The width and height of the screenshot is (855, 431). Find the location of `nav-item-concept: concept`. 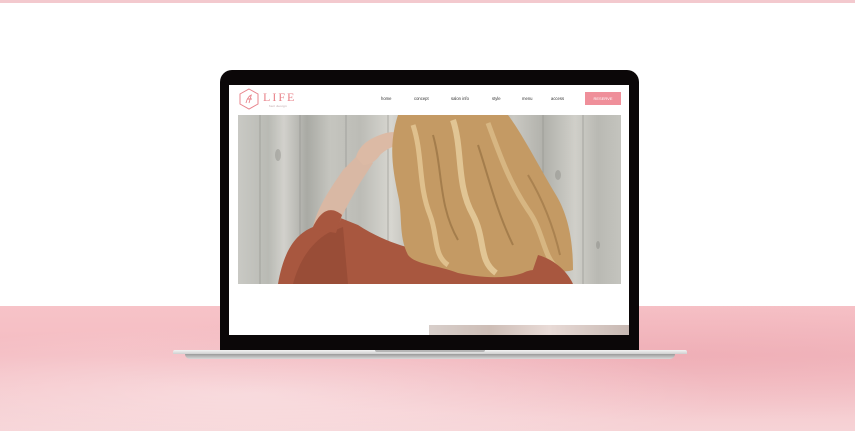

nav-item-concept: concept is located at coordinates (421, 98).